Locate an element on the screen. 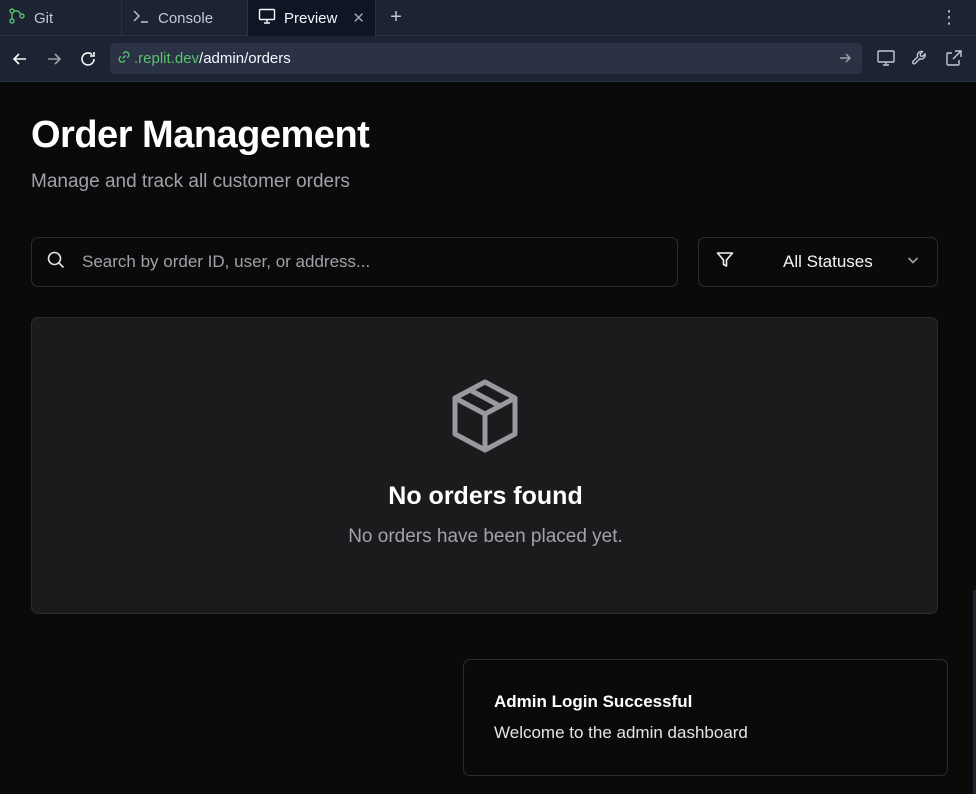 This screenshot has width=976, height=794. url-field: .replit.dev/admin/orders is located at coordinates (486, 58).